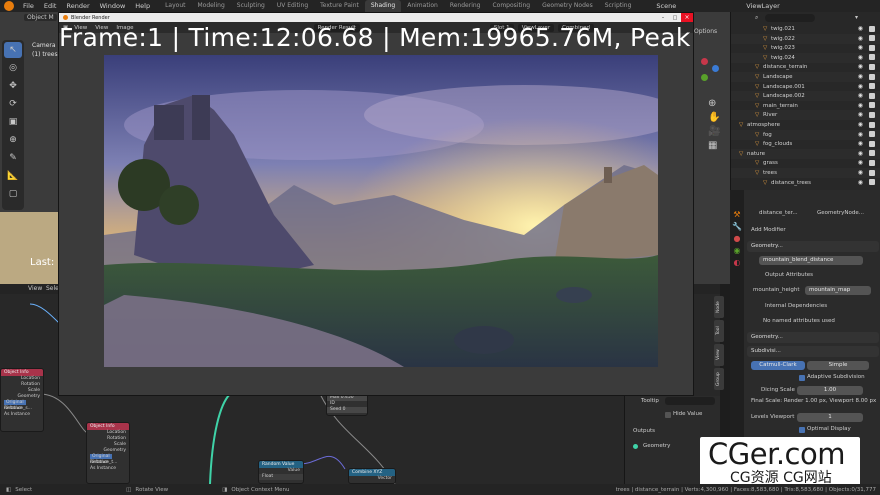  Describe the element at coordinates (714, 131) in the screenshot. I see `camera-view-icon: 🎥` at that location.